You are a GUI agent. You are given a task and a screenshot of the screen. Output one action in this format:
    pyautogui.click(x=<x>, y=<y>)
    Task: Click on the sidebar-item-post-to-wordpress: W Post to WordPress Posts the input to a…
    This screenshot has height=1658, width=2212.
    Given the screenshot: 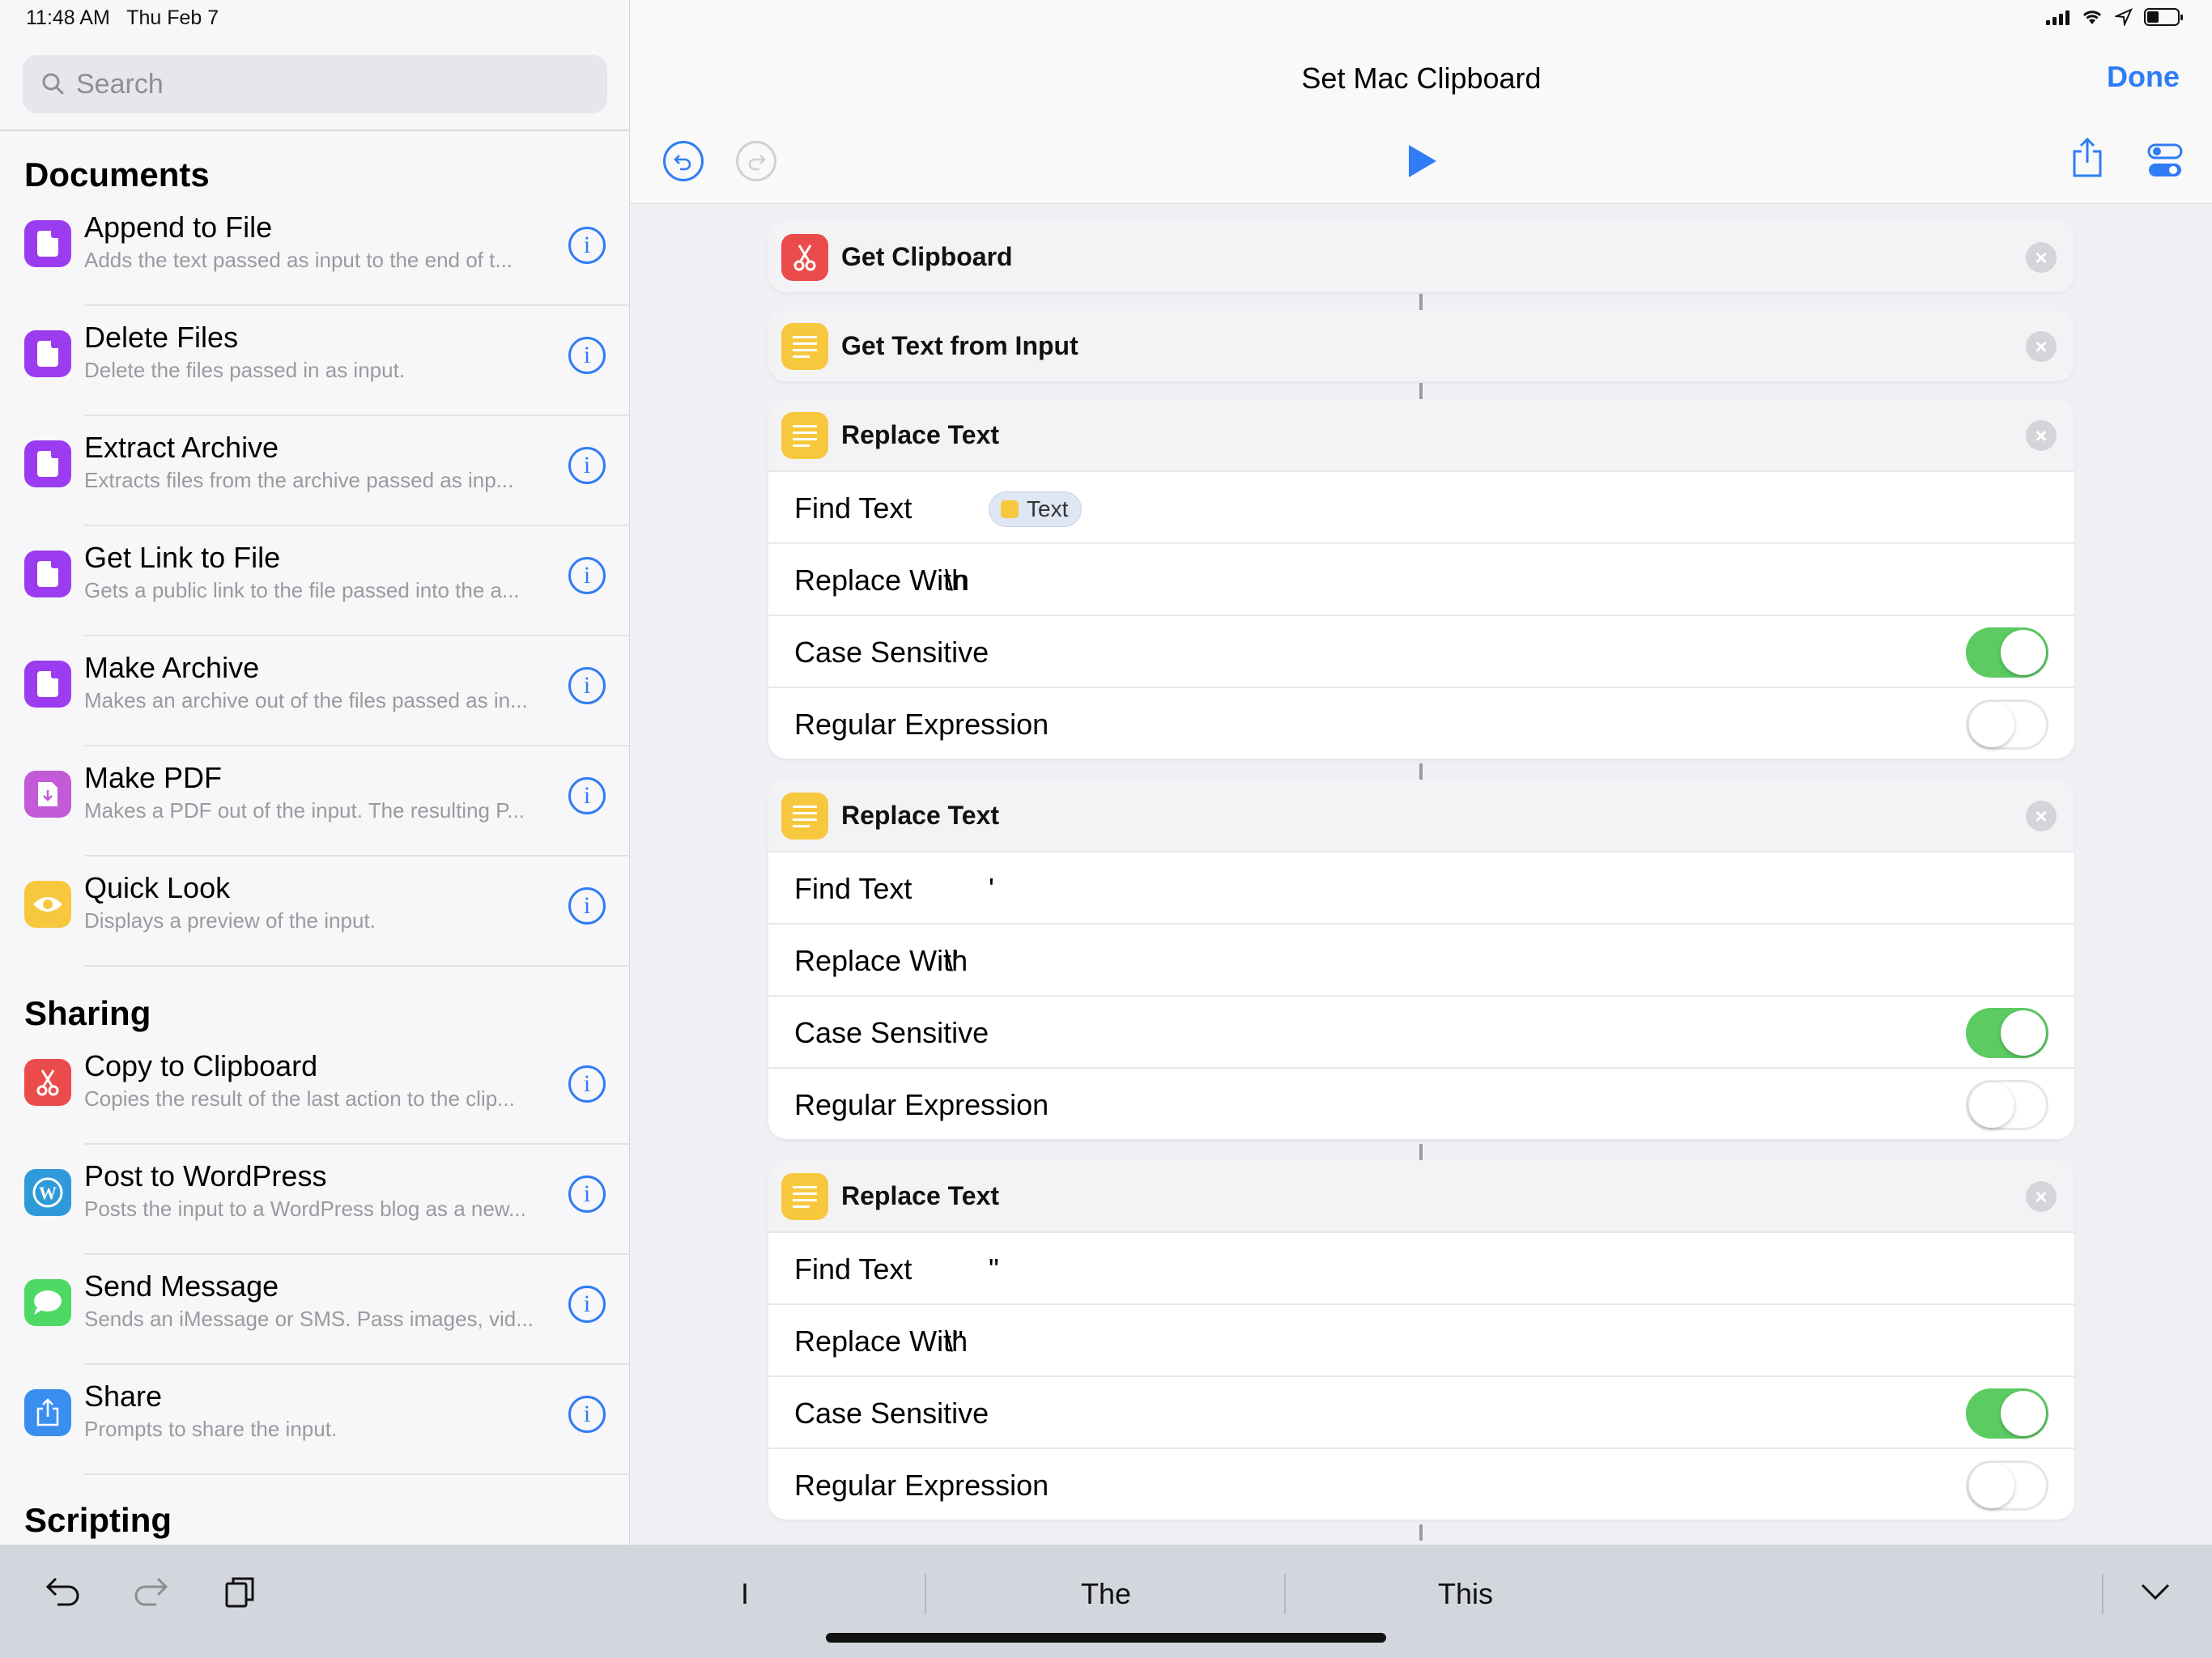 What is the action you would take?
    pyautogui.click(x=314, y=1200)
    